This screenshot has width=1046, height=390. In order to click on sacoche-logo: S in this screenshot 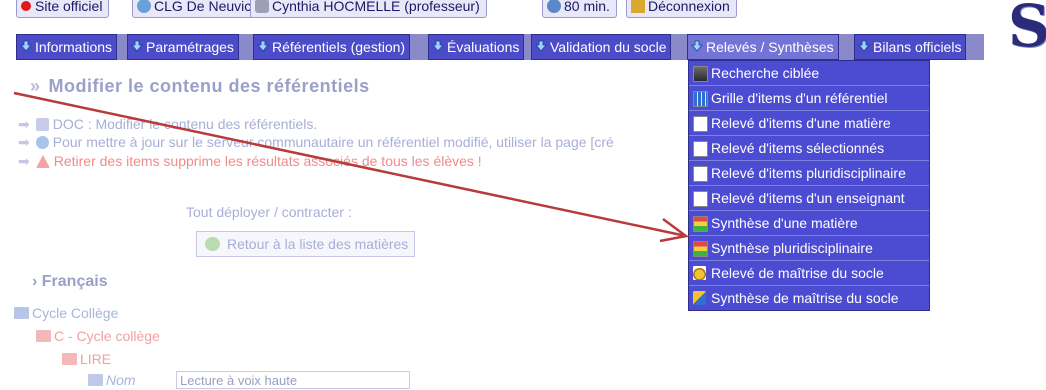, I will do `click(1027, 30)`.